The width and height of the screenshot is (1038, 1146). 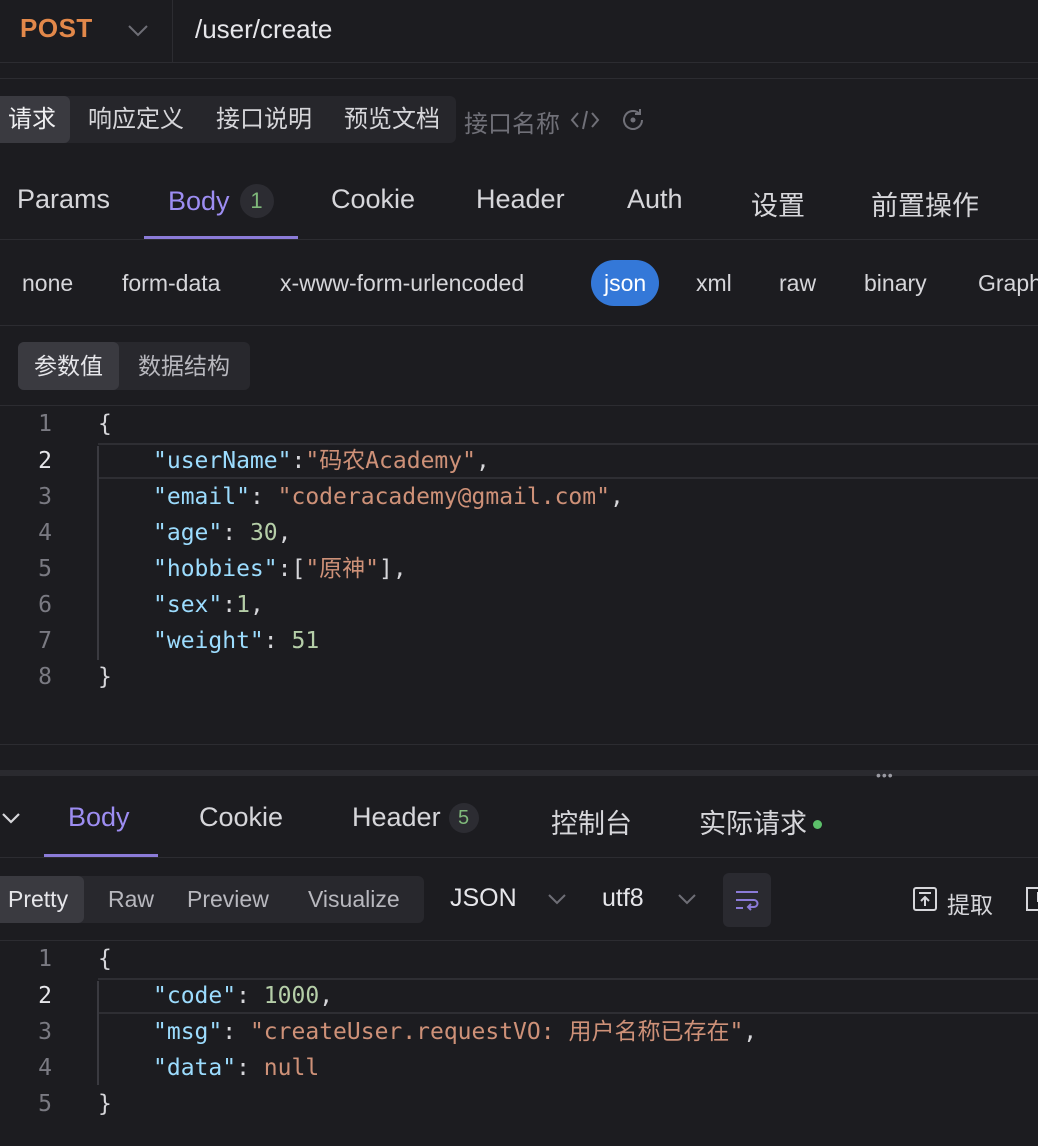 What do you see at coordinates (136, 119) in the screenshot?
I see `tab-response-definition: 响应定义` at bounding box center [136, 119].